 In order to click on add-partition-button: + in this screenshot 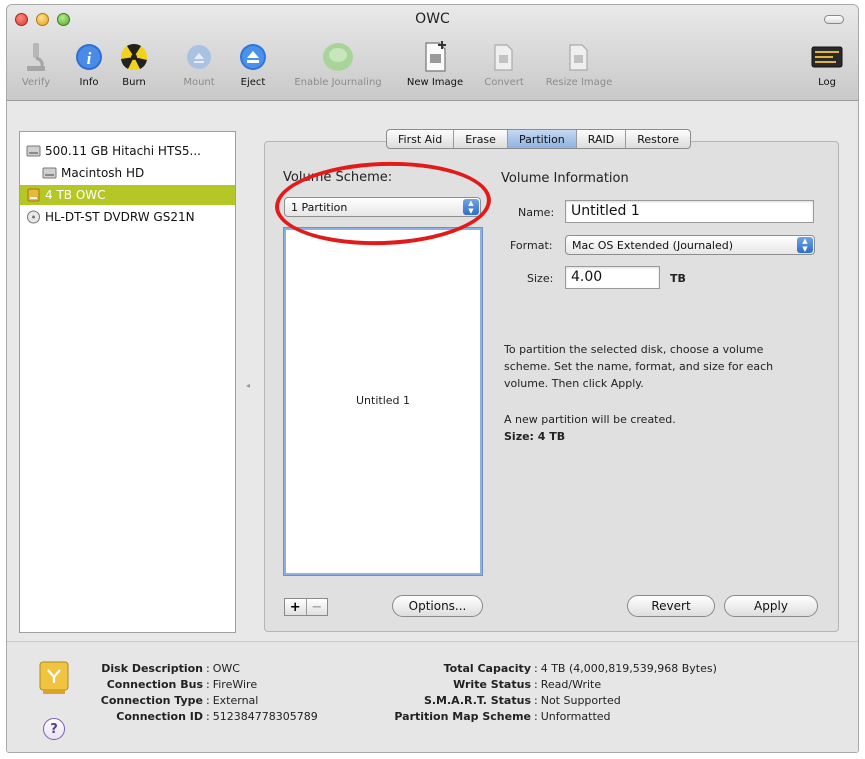, I will do `click(295, 607)`.